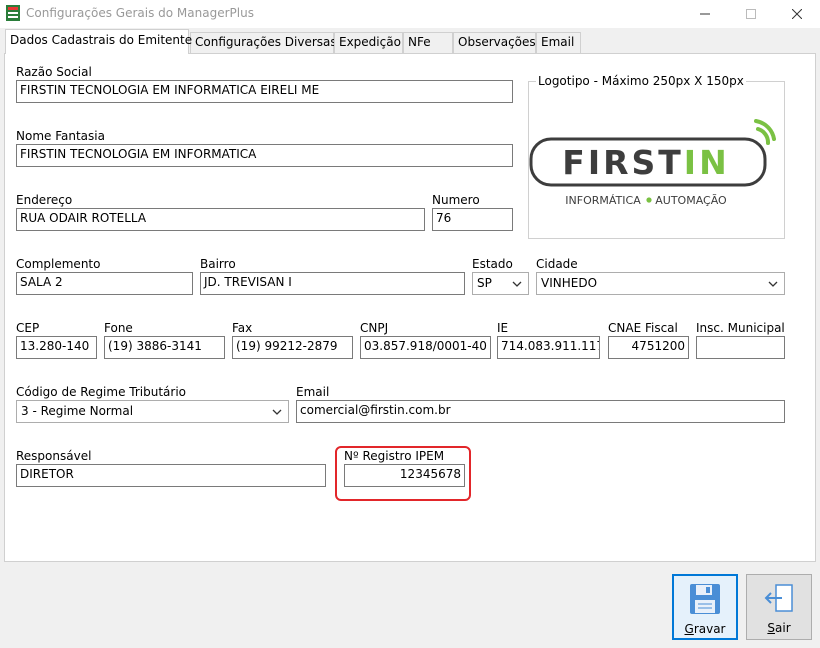  I want to click on tab-email: Email, so click(558, 42).